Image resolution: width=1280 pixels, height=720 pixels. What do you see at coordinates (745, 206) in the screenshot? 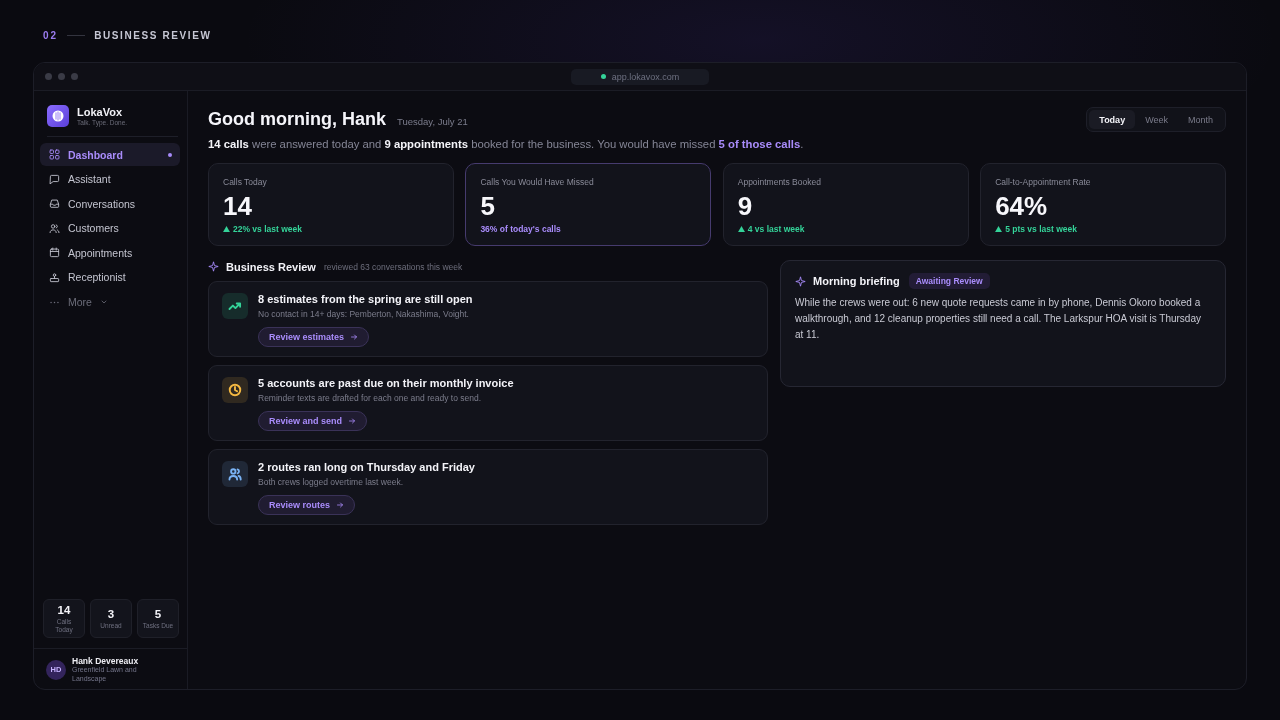
I see `stat-value: 9` at bounding box center [745, 206].